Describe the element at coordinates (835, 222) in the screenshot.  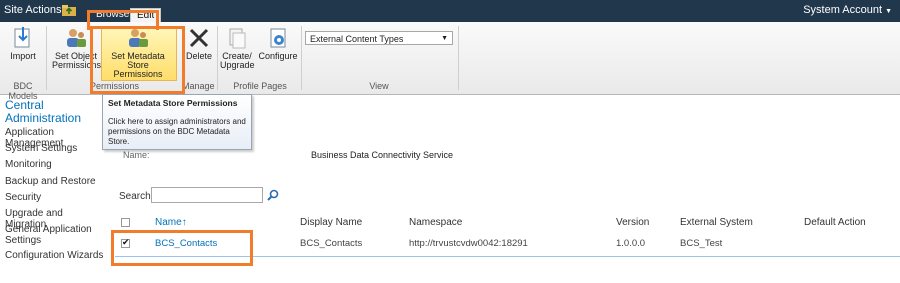
I see `column-header-default-action: Default Action` at that location.